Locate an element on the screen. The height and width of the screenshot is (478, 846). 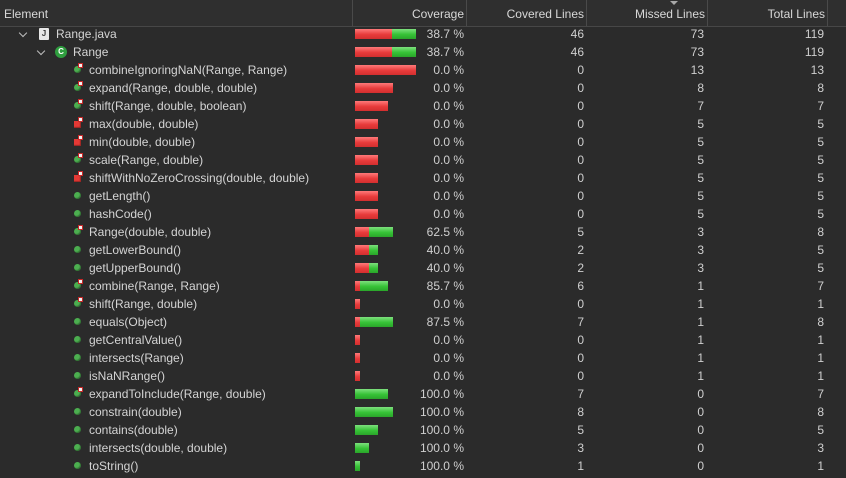
coverage-percent: 62.5 % is located at coordinates (445, 232).